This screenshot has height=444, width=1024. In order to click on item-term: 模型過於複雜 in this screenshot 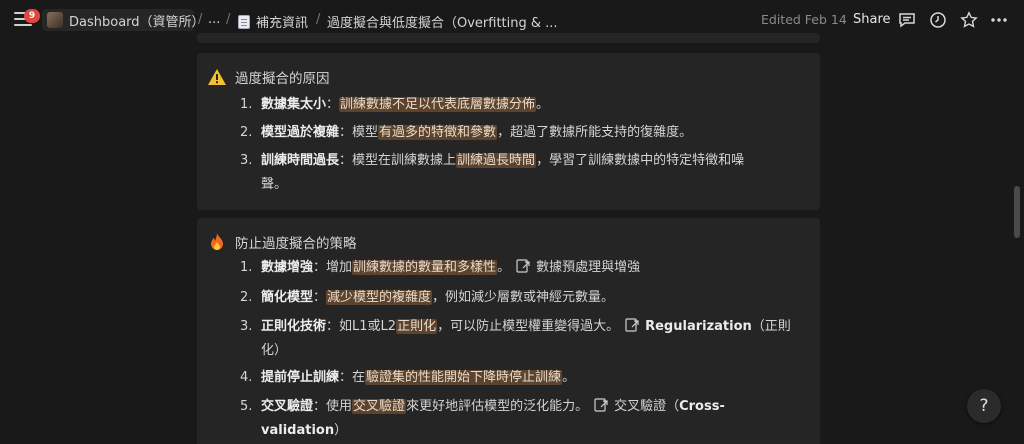, I will do `click(300, 132)`.